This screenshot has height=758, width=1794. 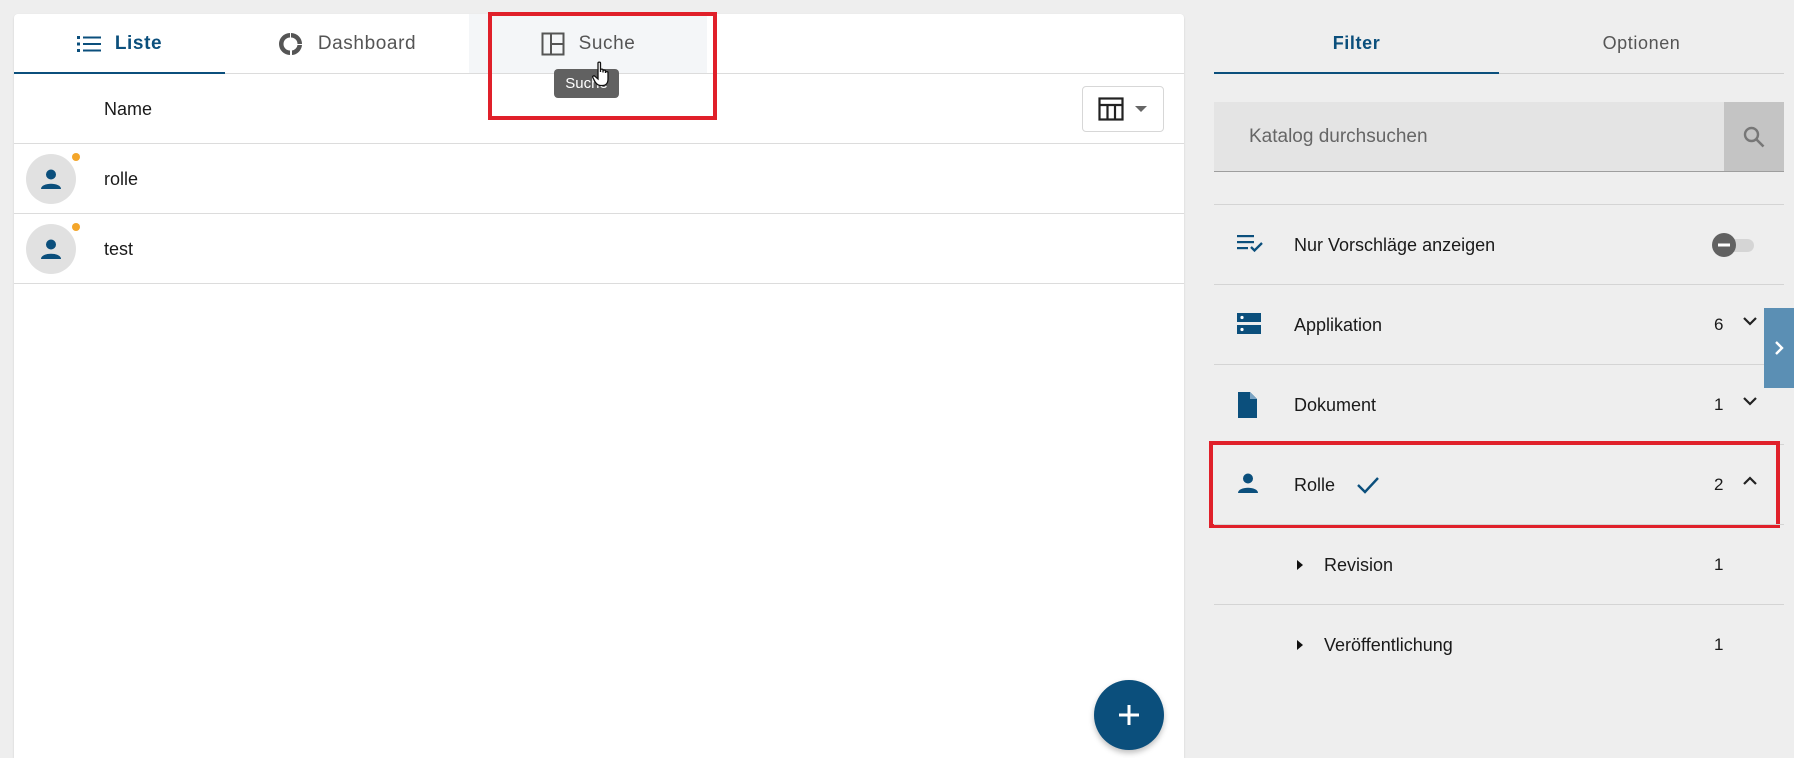 What do you see at coordinates (1359, 565) in the screenshot?
I see `filter-label: Revision` at bounding box center [1359, 565].